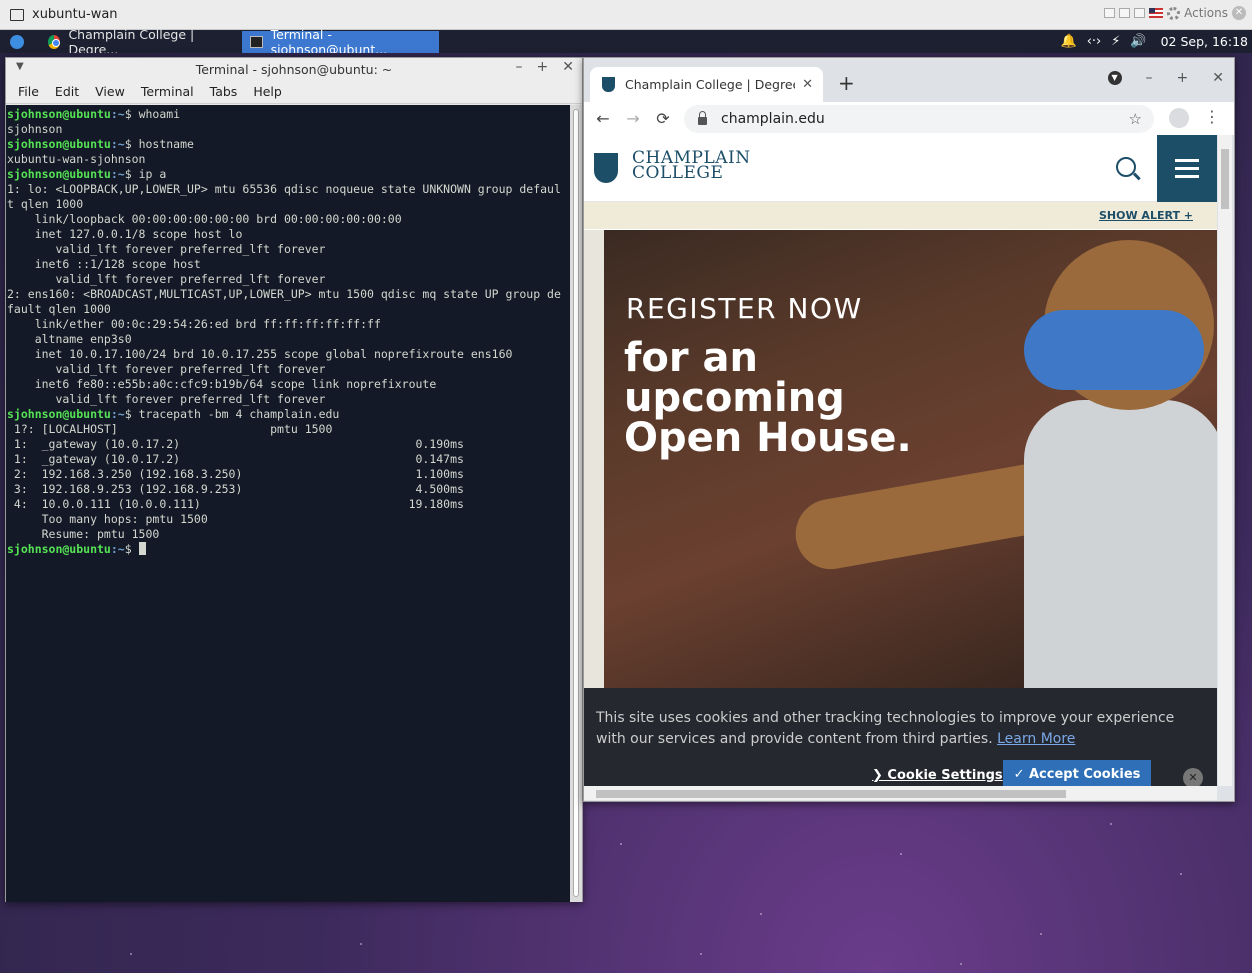 The image size is (1252, 973). What do you see at coordinates (69, 339) in the screenshot?
I see `terminal-line-text: altname enp3s0` at bounding box center [69, 339].